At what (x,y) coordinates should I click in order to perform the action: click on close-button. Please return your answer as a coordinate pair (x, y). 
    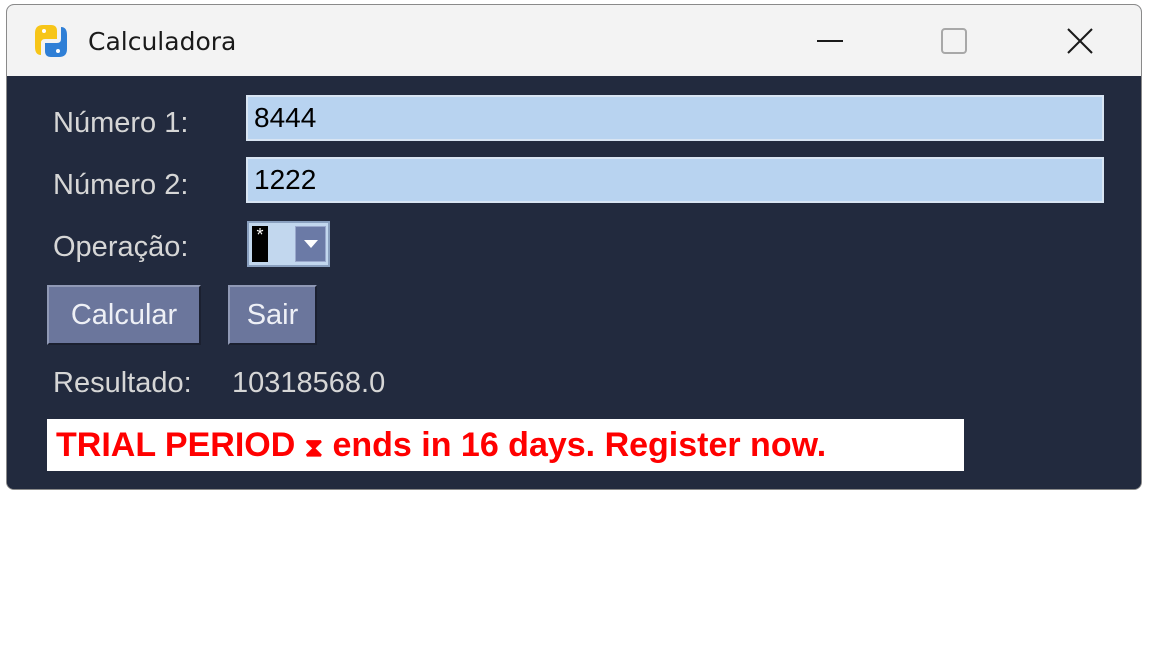
    Looking at the image, I should click on (1080, 41).